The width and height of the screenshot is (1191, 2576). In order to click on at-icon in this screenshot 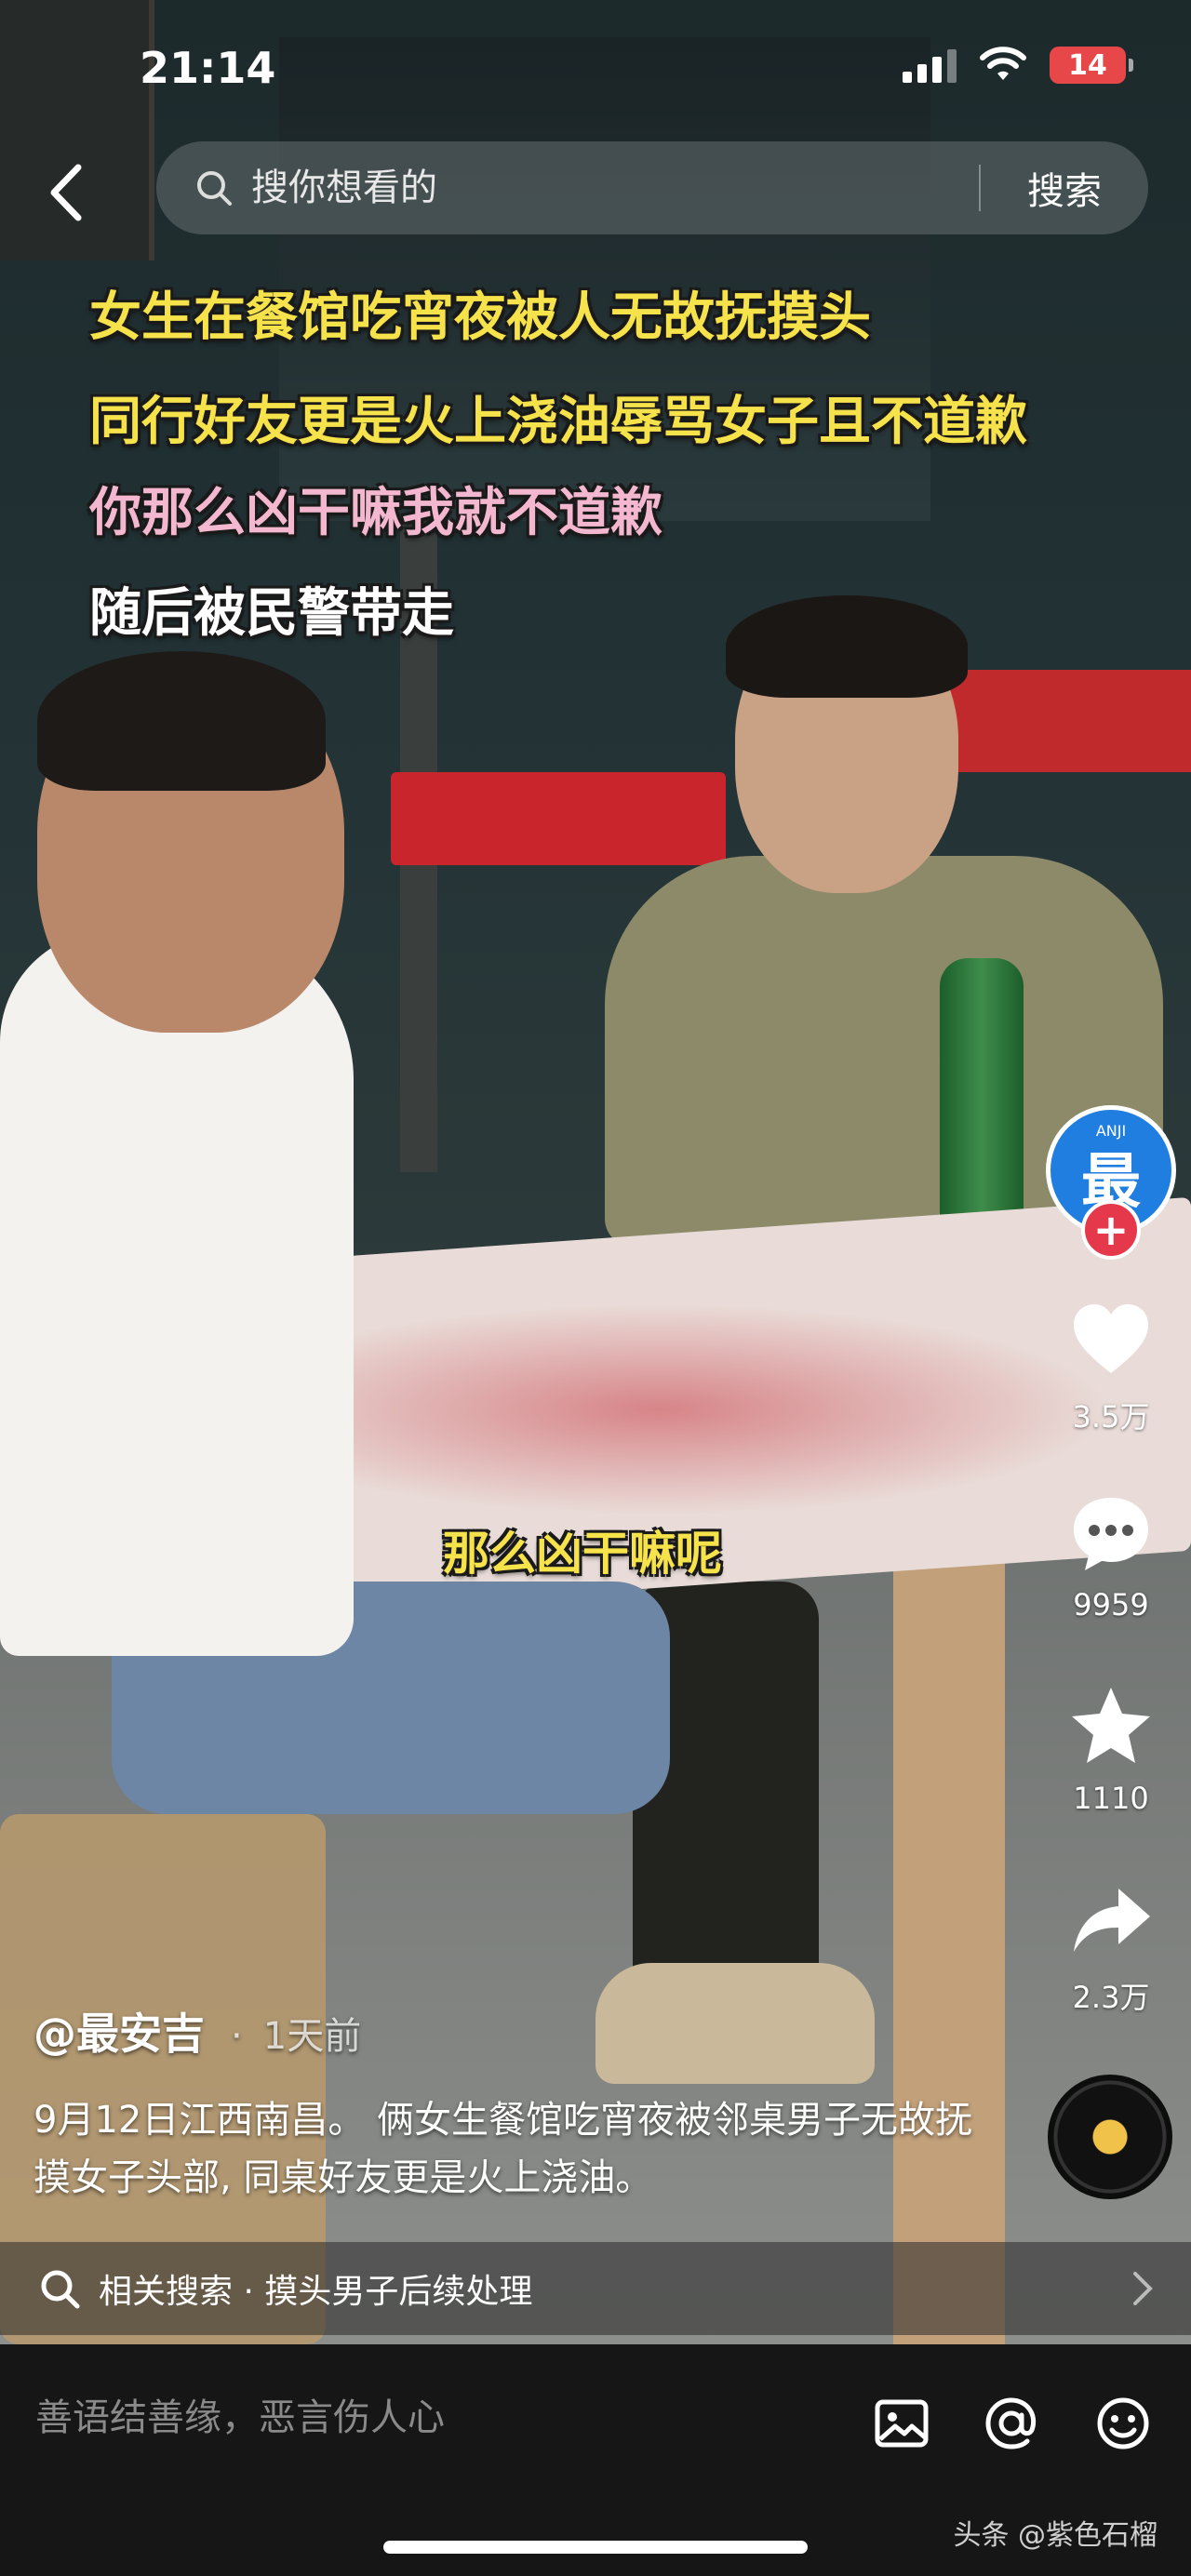, I will do `click(1011, 2423)`.